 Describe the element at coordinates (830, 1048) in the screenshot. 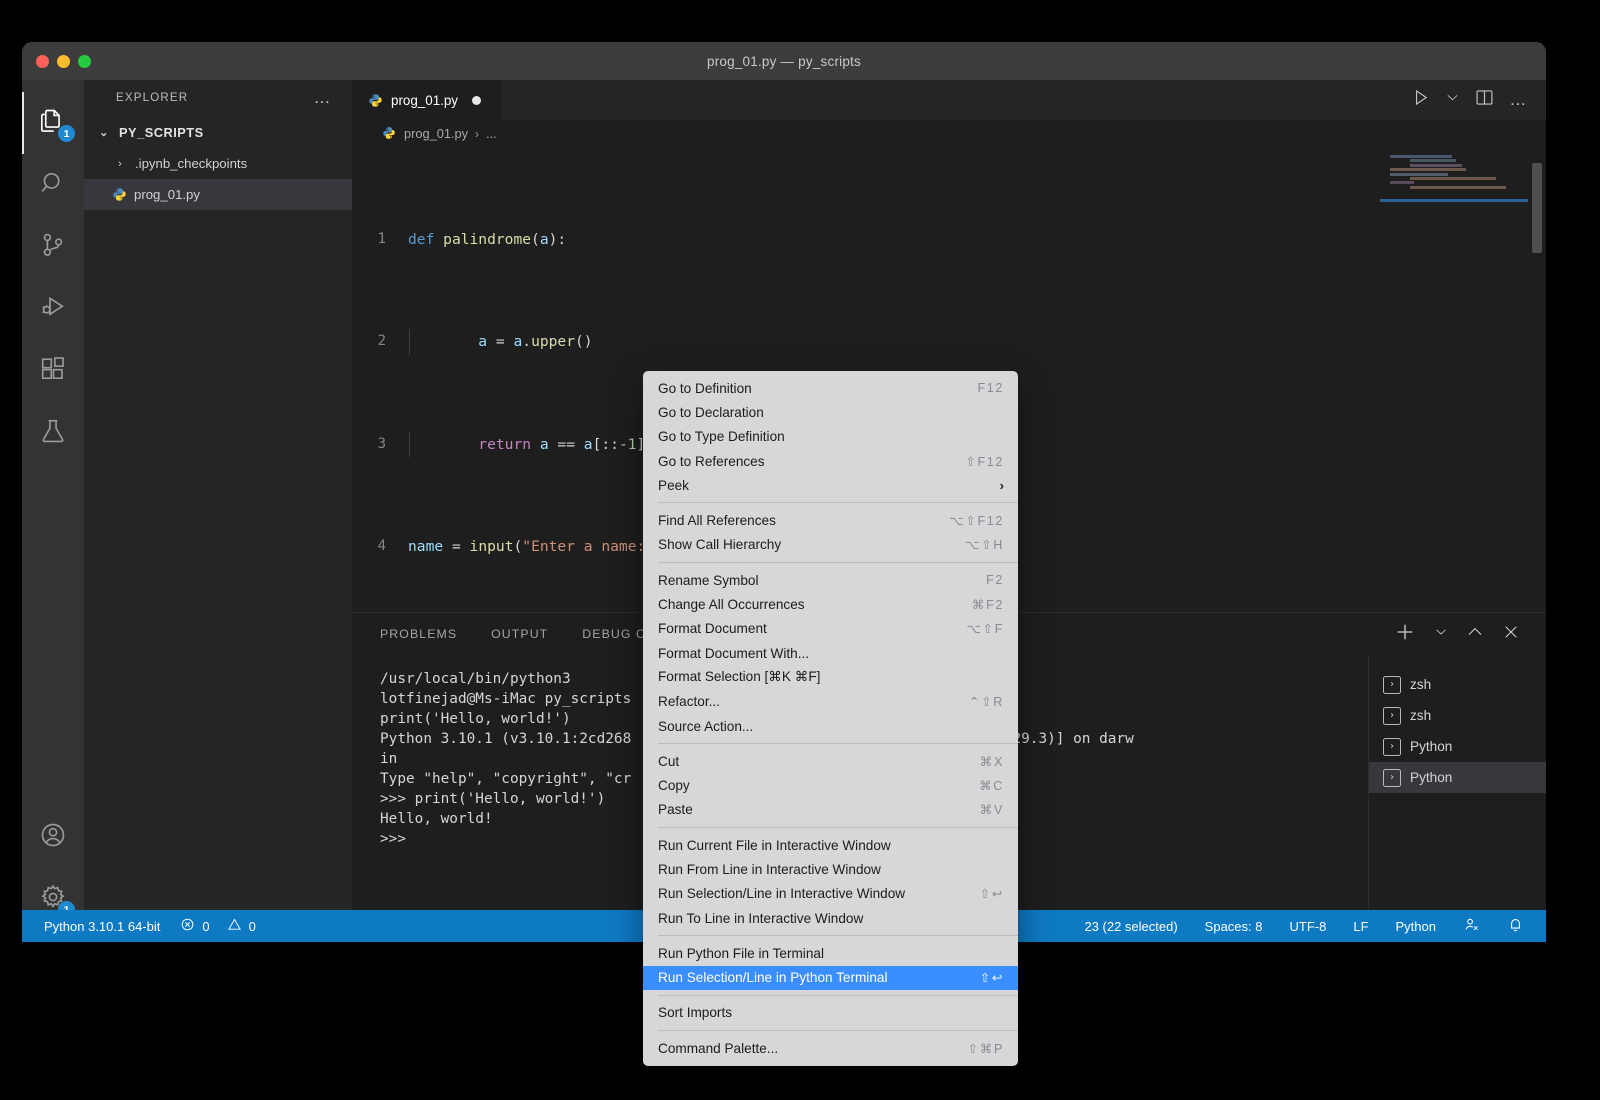

I see `menu-item-command-palette: Command Palette... ⇧⌘P` at that location.